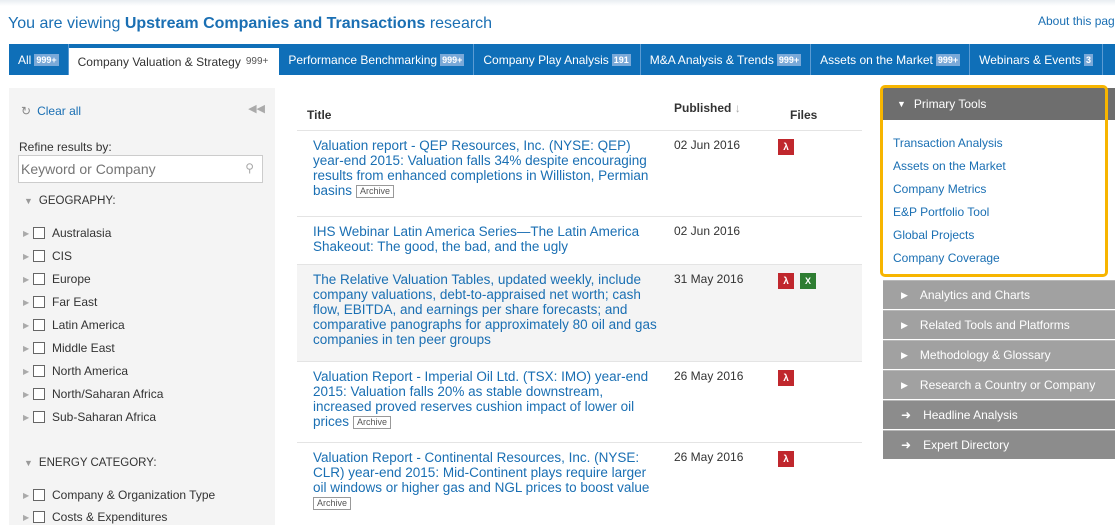  Describe the element at coordinates (707, 231) in the screenshot. I see `published-date: 02 Jun 2016` at that location.